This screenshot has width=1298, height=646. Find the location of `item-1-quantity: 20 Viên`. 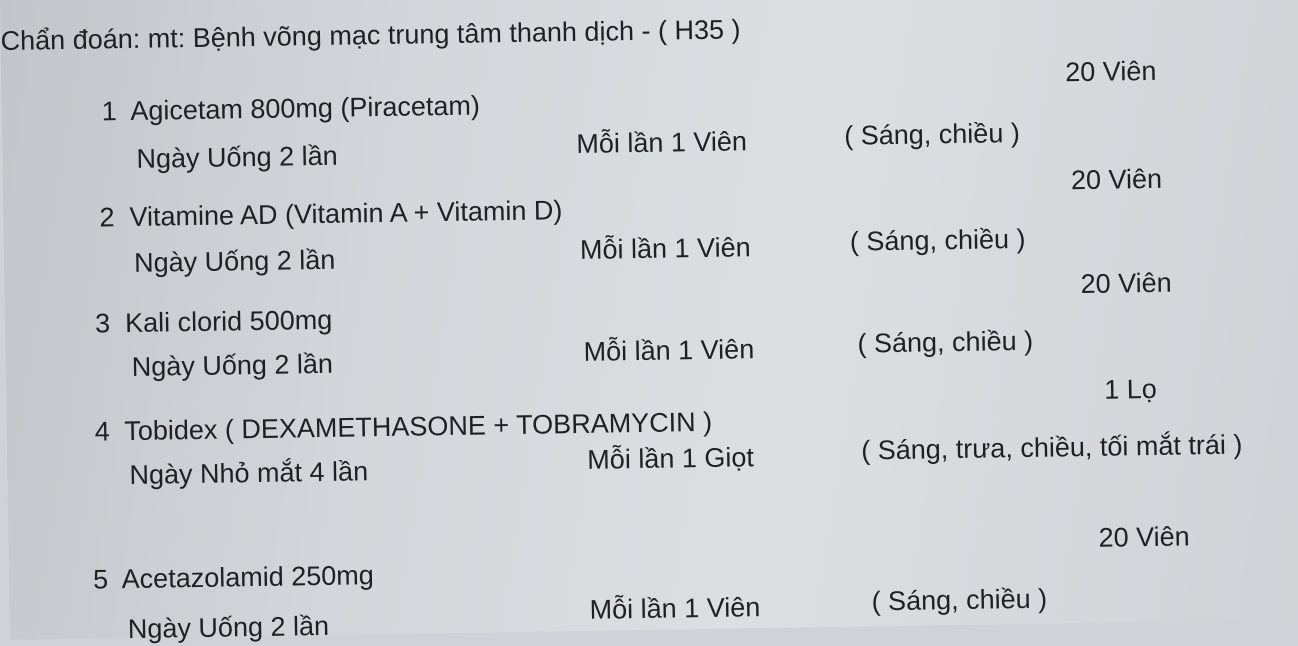

item-1-quantity: 20 Viên is located at coordinates (1111, 71).